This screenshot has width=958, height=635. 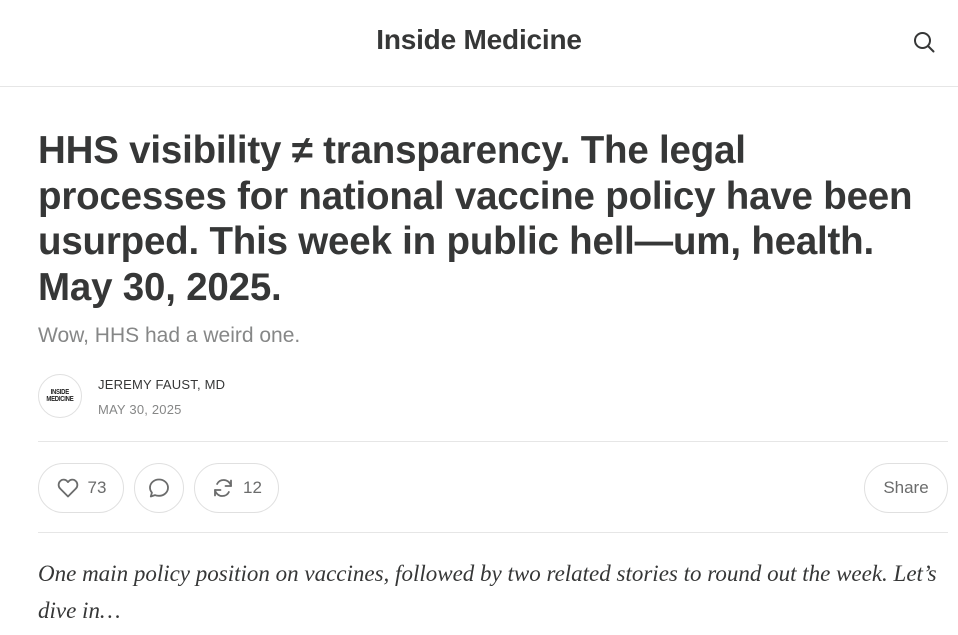 What do you see at coordinates (97, 487) in the screenshot?
I see `like-count: 73` at bounding box center [97, 487].